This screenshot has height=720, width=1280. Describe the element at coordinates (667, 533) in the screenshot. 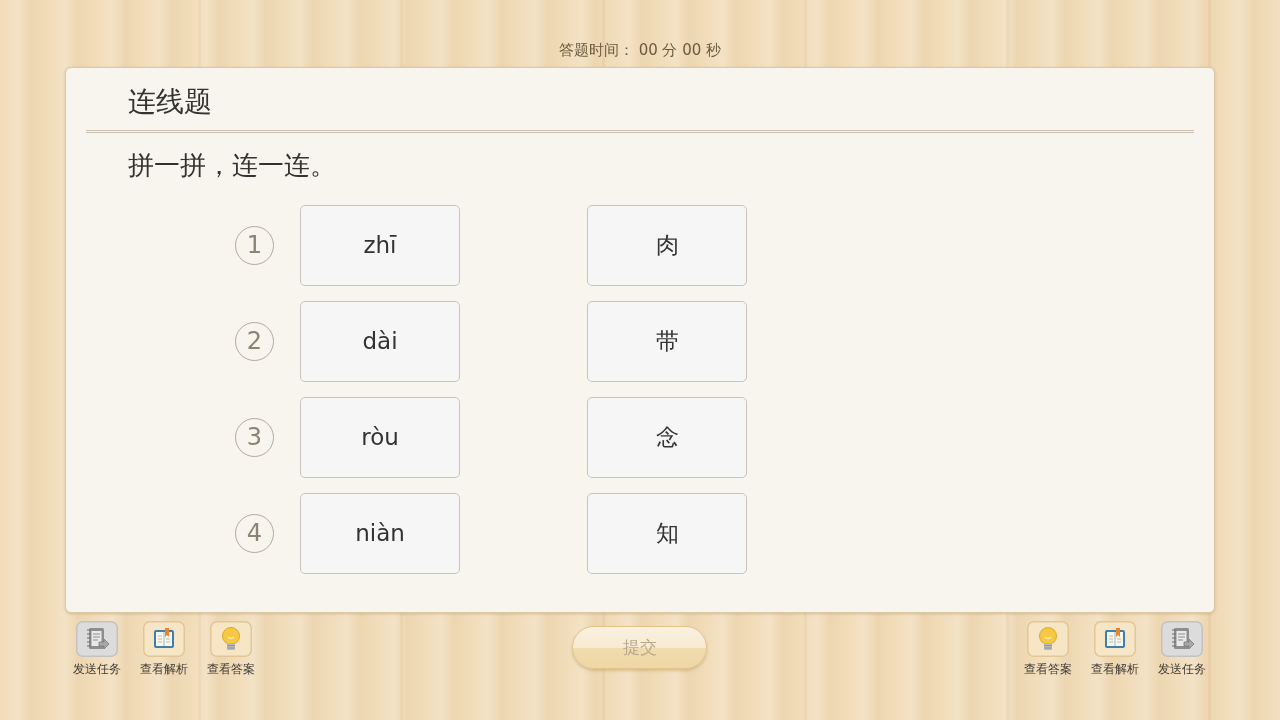

I see `character-card: 知` at that location.